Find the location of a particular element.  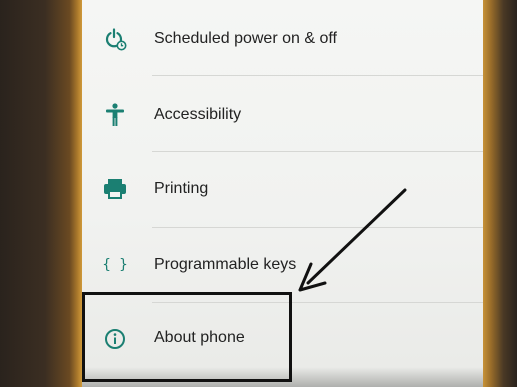

settings-item-label: Programmable keys is located at coordinates (225, 264).